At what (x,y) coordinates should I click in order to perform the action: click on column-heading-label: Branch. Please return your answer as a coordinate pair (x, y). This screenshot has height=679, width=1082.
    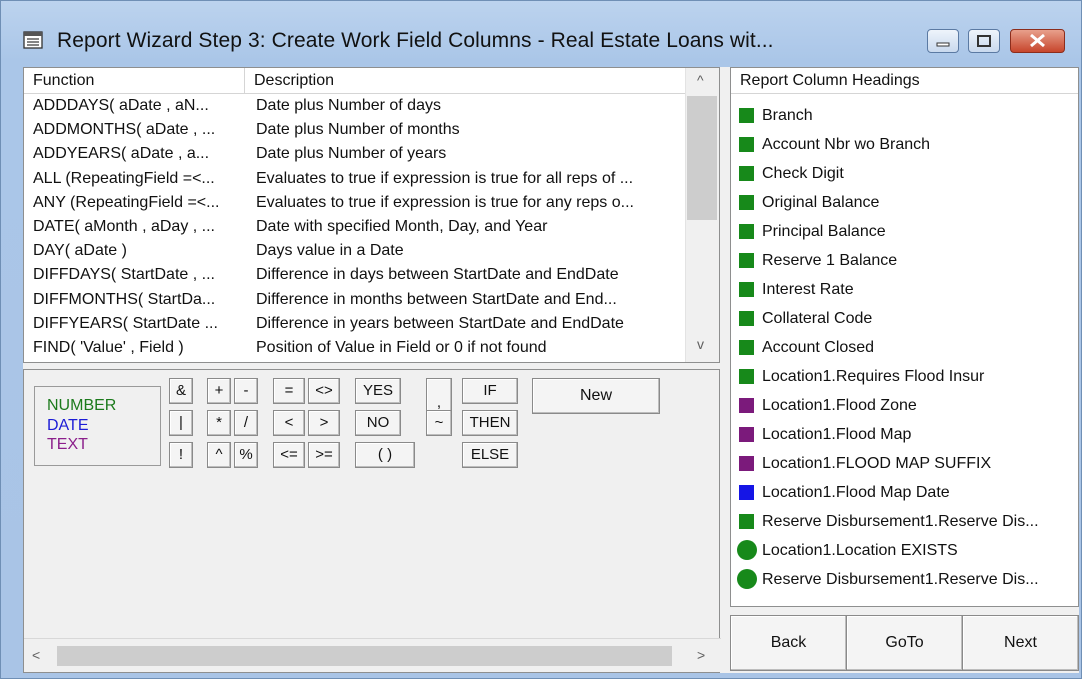
    Looking at the image, I should click on (787, 115).